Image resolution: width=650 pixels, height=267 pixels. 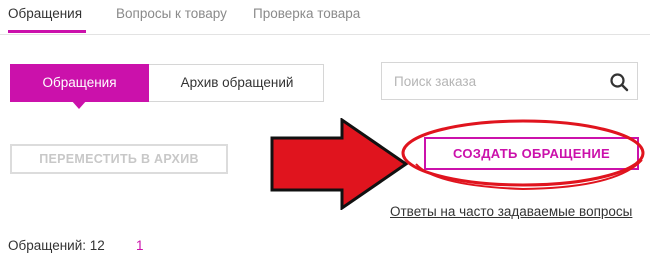 I want to click on segment-pointer, so click(x=79, y=104).